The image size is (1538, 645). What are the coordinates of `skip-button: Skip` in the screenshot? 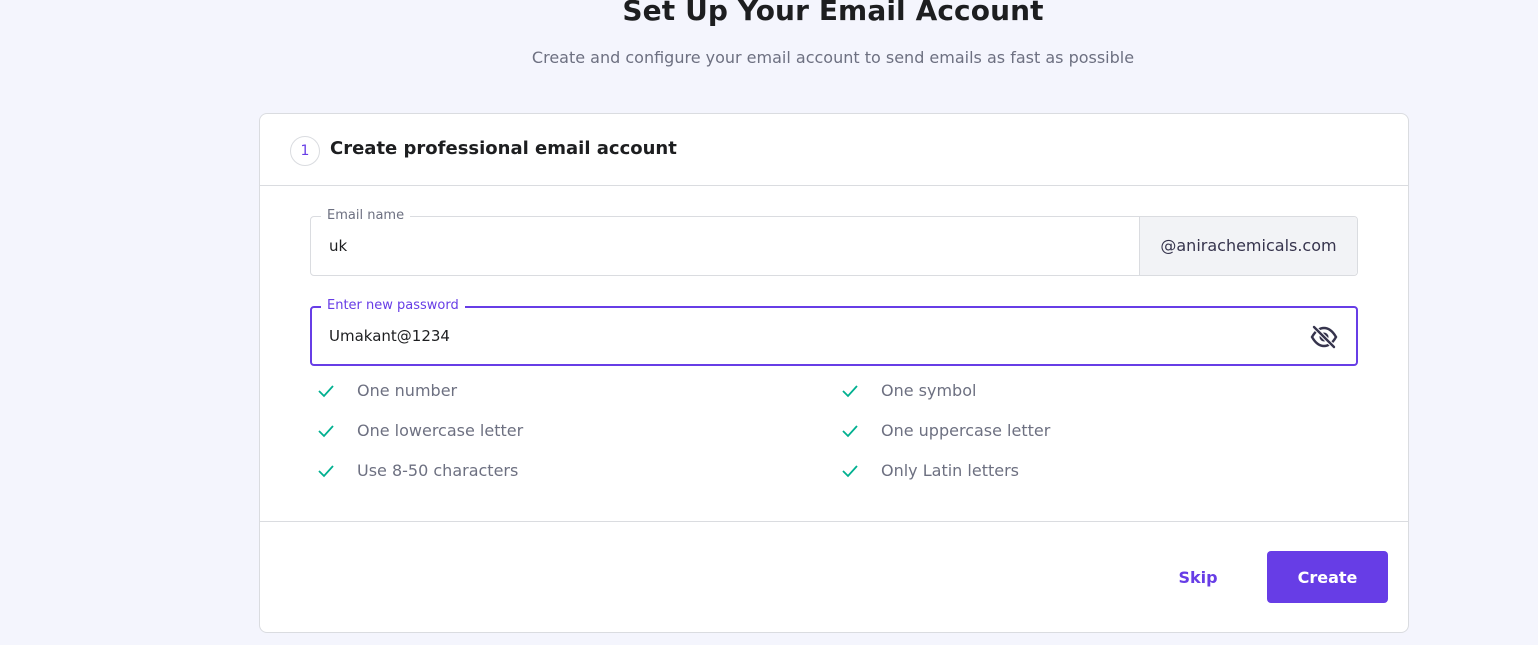 It's located at (1198, 577).